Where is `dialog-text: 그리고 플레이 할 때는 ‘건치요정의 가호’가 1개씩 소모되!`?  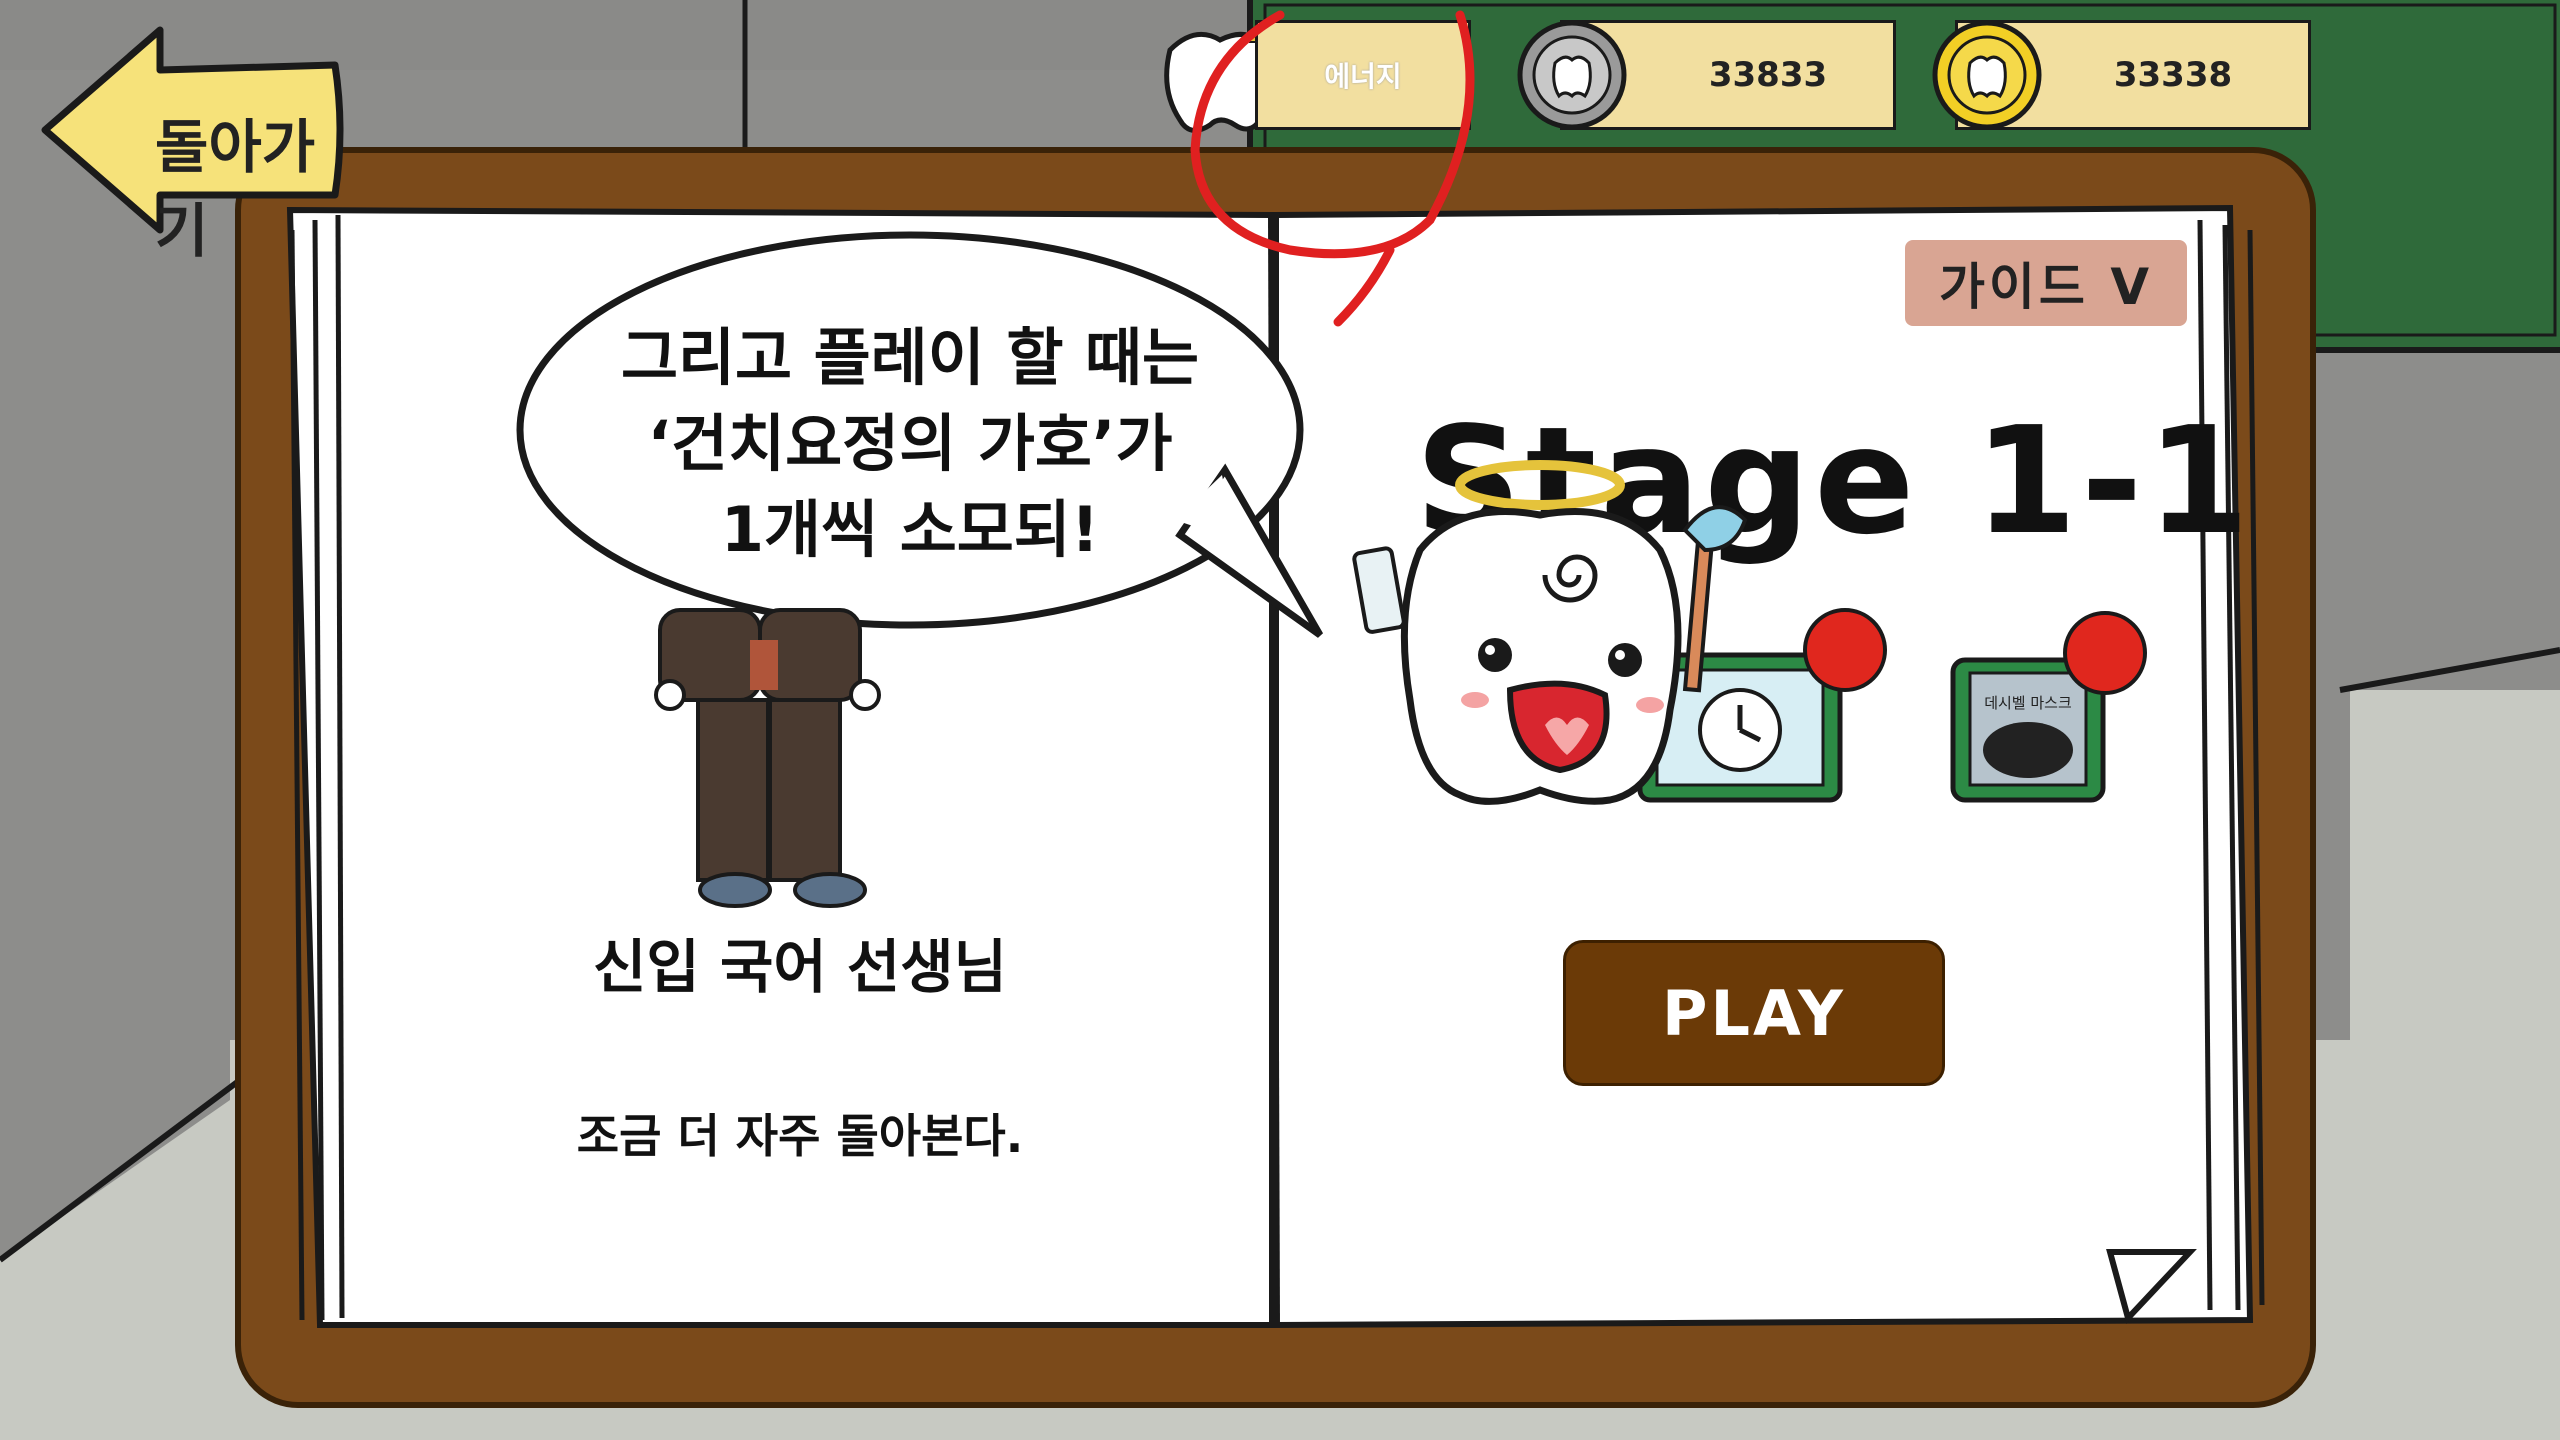 dialog-text: 그리고 플레이 할 때는 ‘건치요정의 가호’가 1개씩 소모되! is located at coordinates (910, 444).